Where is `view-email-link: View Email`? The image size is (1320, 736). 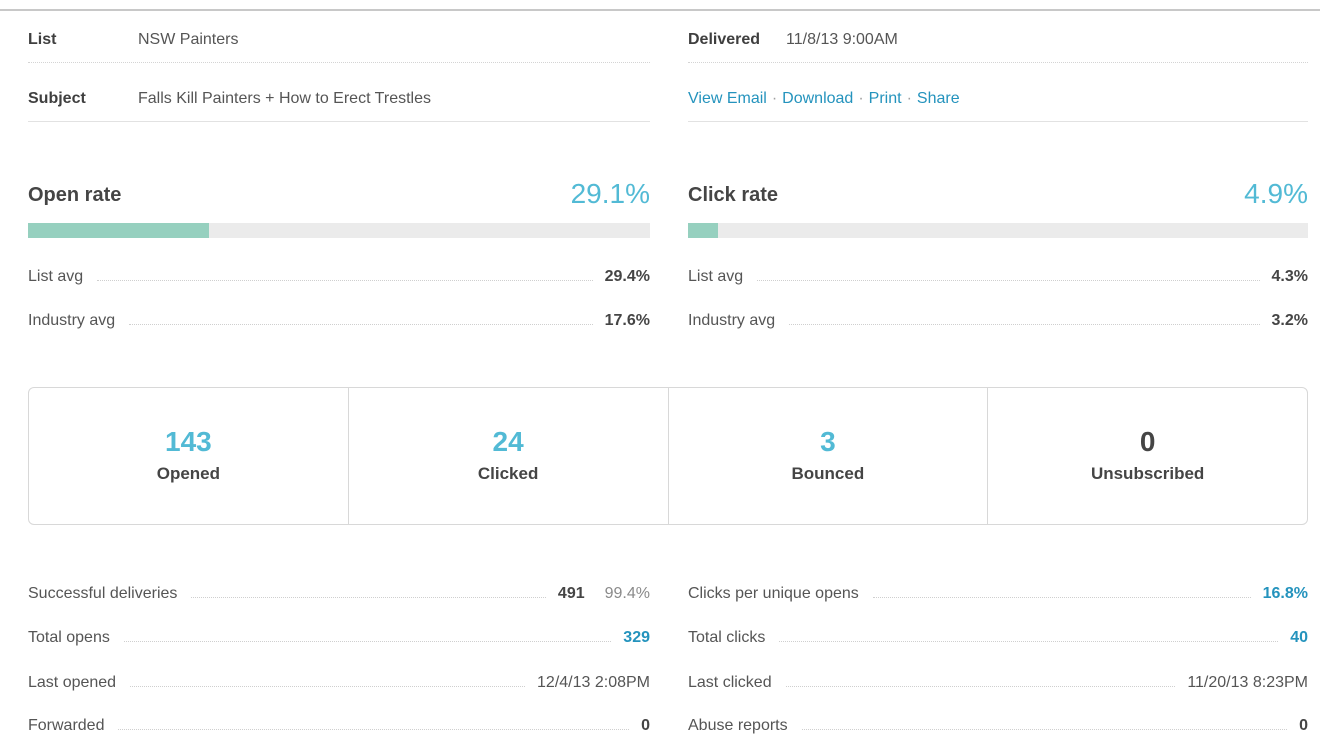
view-email-link: View Email is located at coordinates (727, 99).